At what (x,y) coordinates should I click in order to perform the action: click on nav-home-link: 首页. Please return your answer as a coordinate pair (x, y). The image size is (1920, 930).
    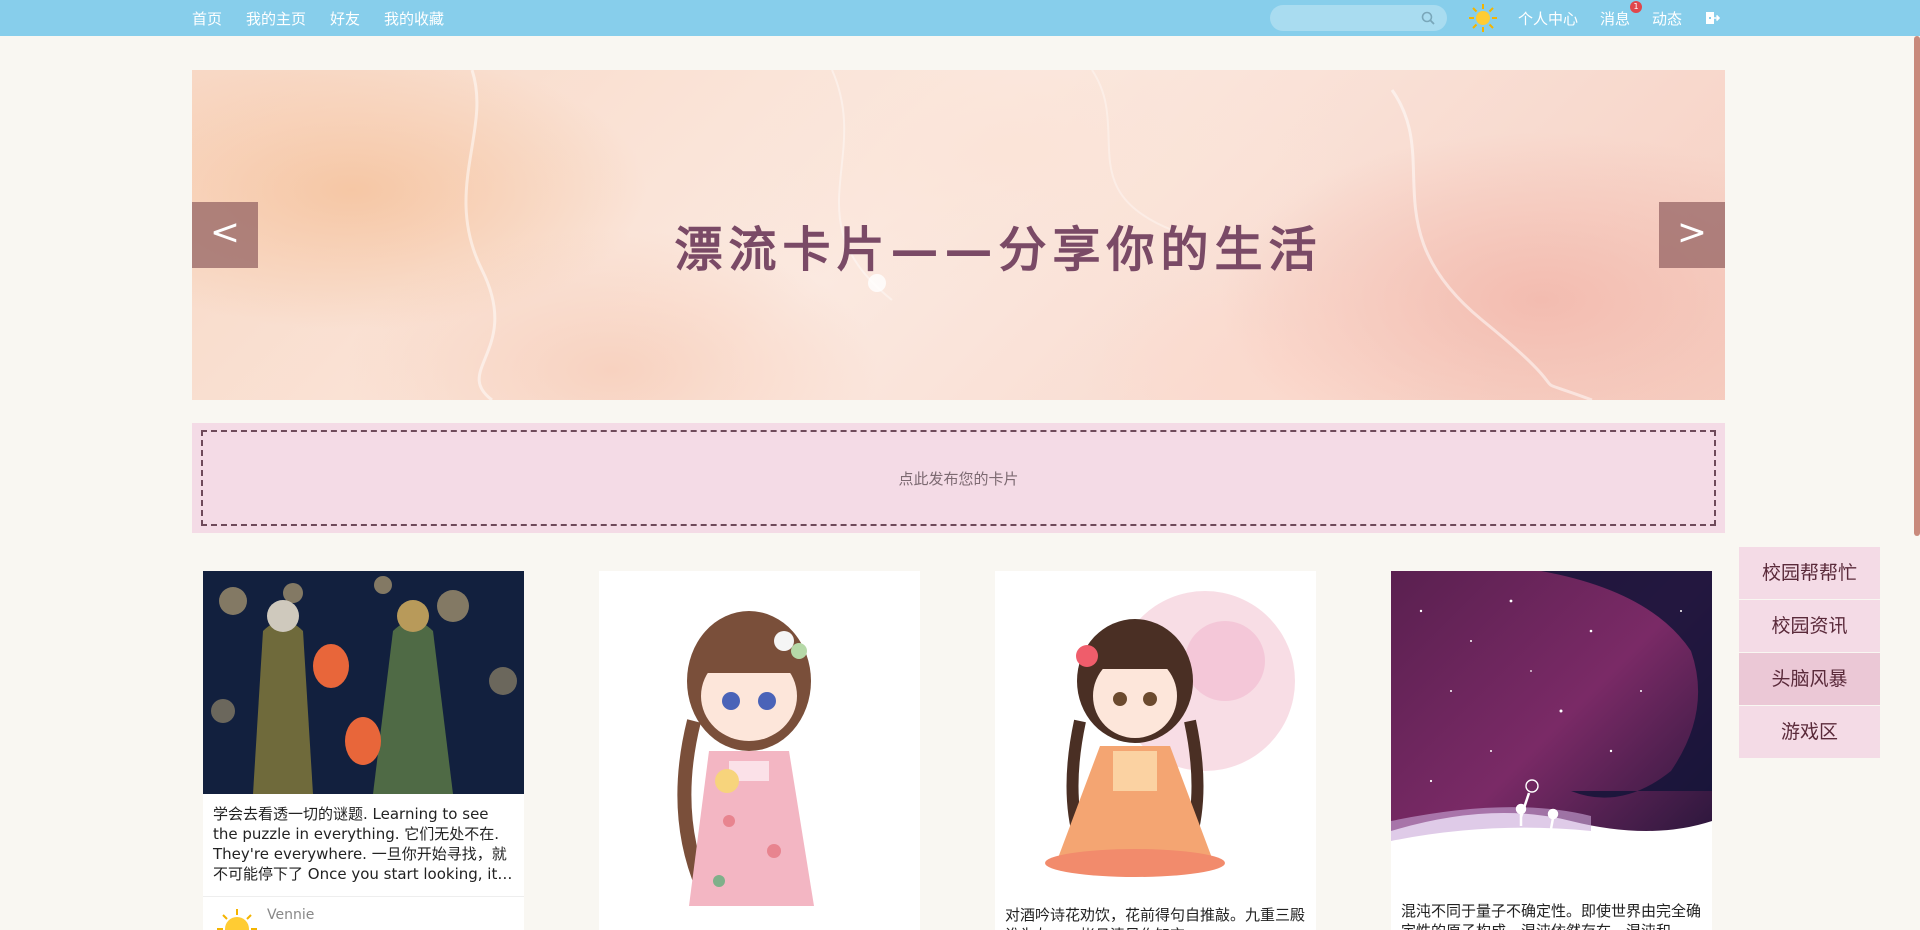
    Looking at the image, I should click on (207, 18).